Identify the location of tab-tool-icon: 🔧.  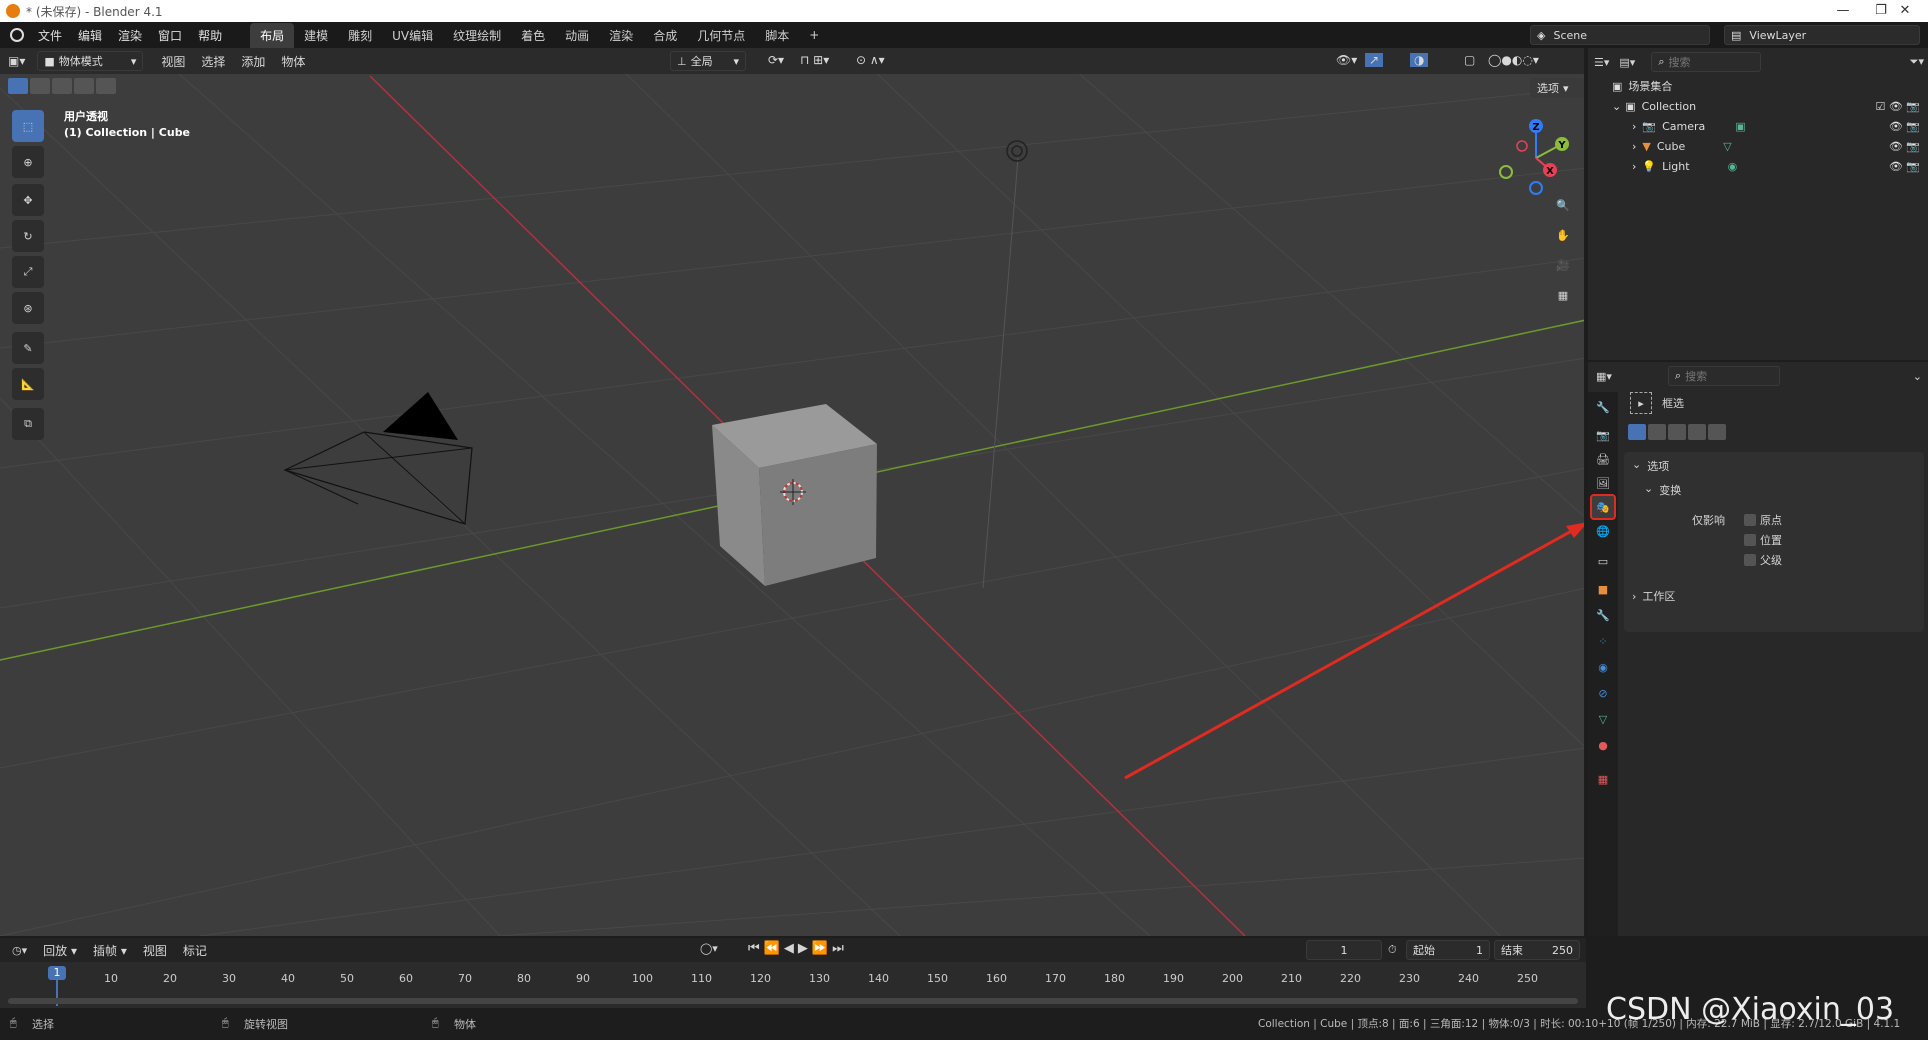
(1603, 407).